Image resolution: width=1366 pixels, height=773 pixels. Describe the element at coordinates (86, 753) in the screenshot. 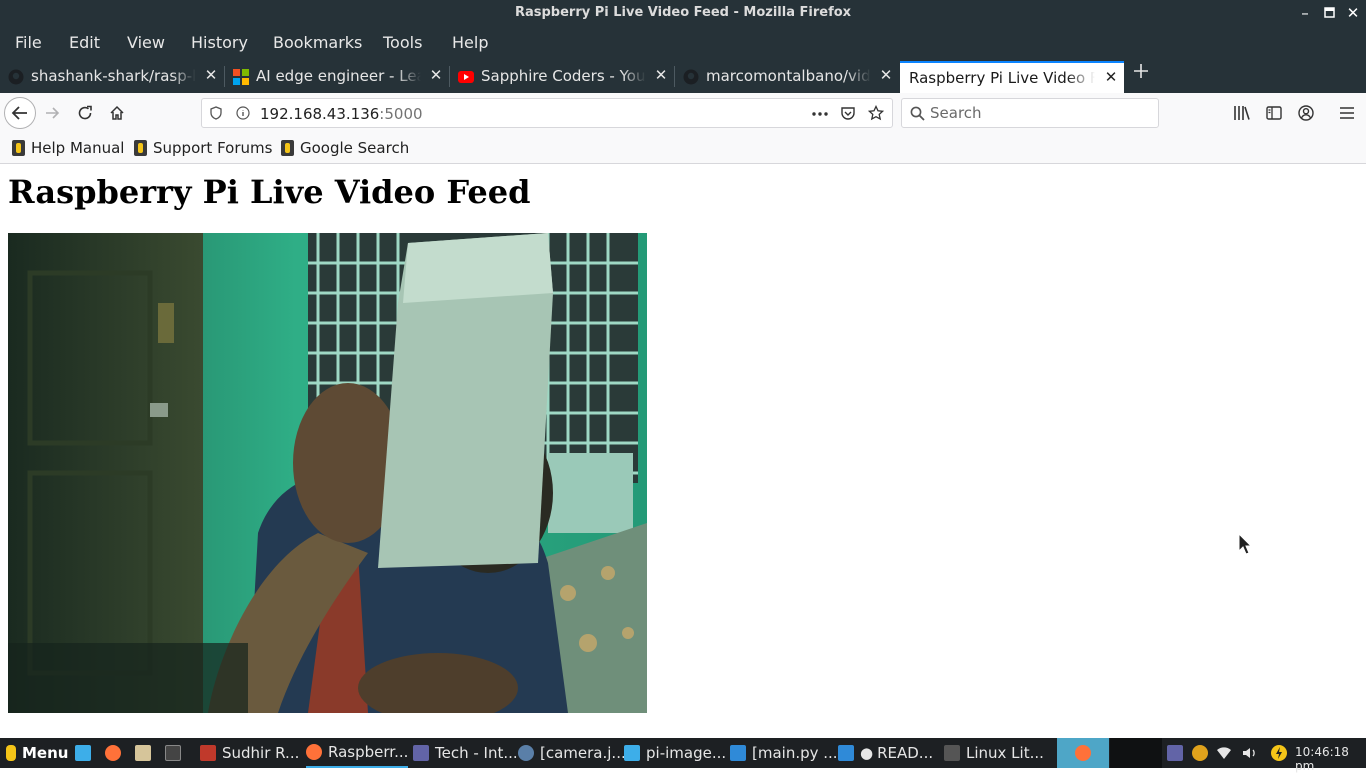

I see `show-desktop-icon` at that location.